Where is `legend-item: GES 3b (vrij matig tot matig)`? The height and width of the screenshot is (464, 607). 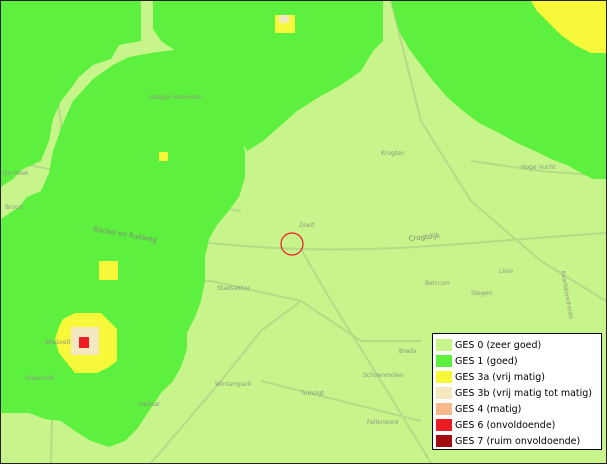
legend-item: GES 3b (vrij matig tot matig) is located at coordinates (518, 393).